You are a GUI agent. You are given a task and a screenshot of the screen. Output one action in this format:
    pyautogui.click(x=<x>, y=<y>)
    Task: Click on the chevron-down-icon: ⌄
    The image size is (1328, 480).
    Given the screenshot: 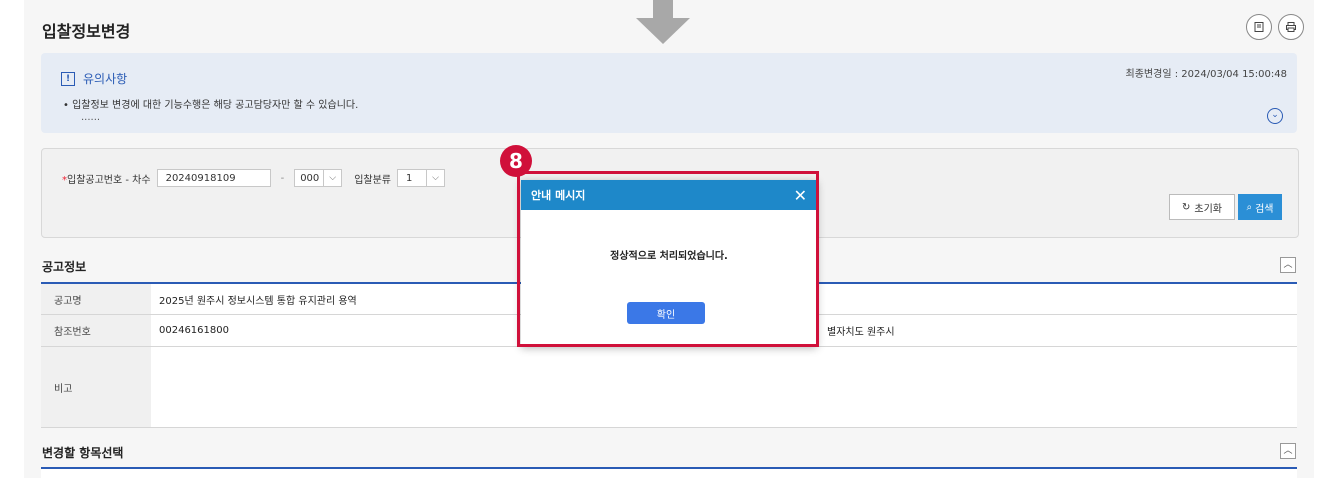 What is the action you would take?
    pyautogui.click(x=1275, y=116)
    